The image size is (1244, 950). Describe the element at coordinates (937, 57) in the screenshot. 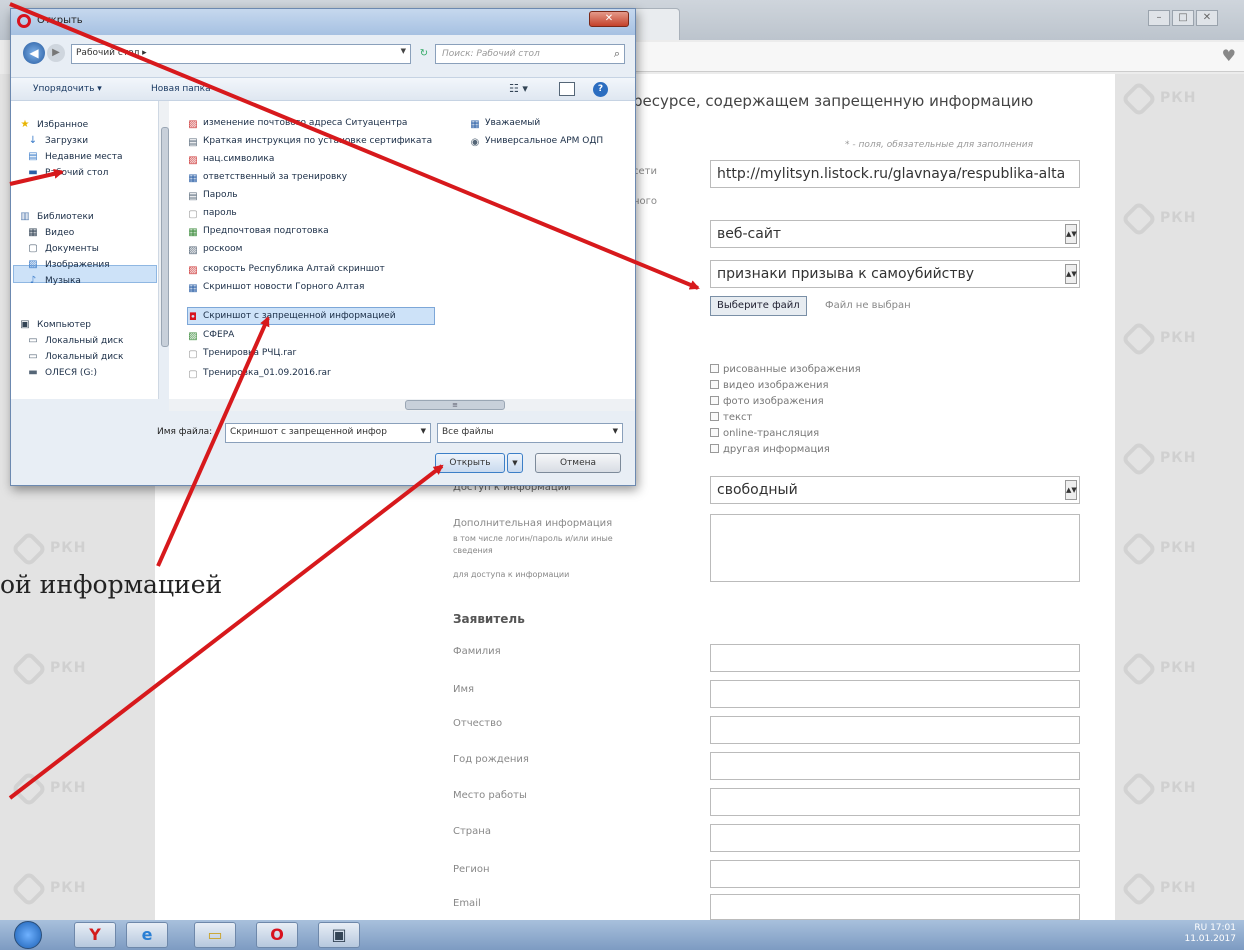

I see `address-bar: ♥` at that location.